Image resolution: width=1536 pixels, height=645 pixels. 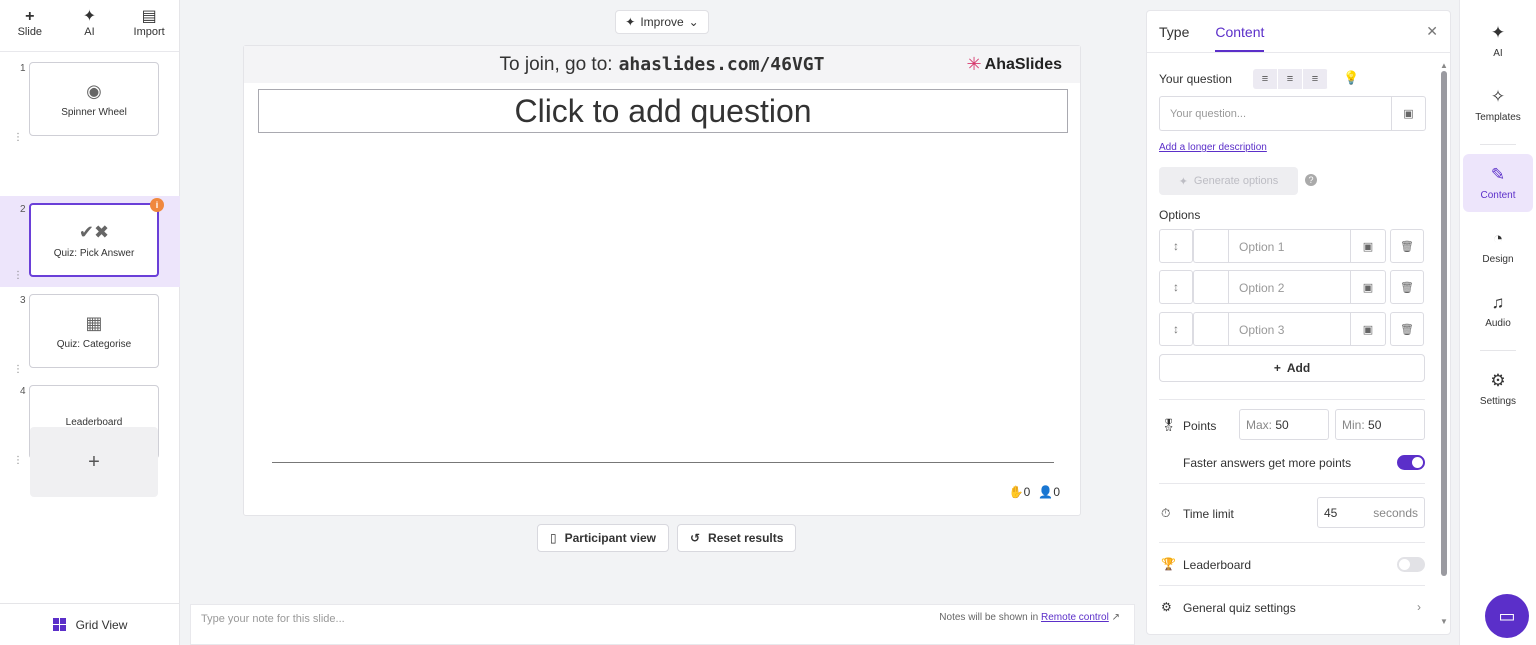 What do you see at coordinates (94, 331) in the screenshot?
I see `slide-thumbnail: ▦ Quiz: Categorise` at bounding box center [94, 331].